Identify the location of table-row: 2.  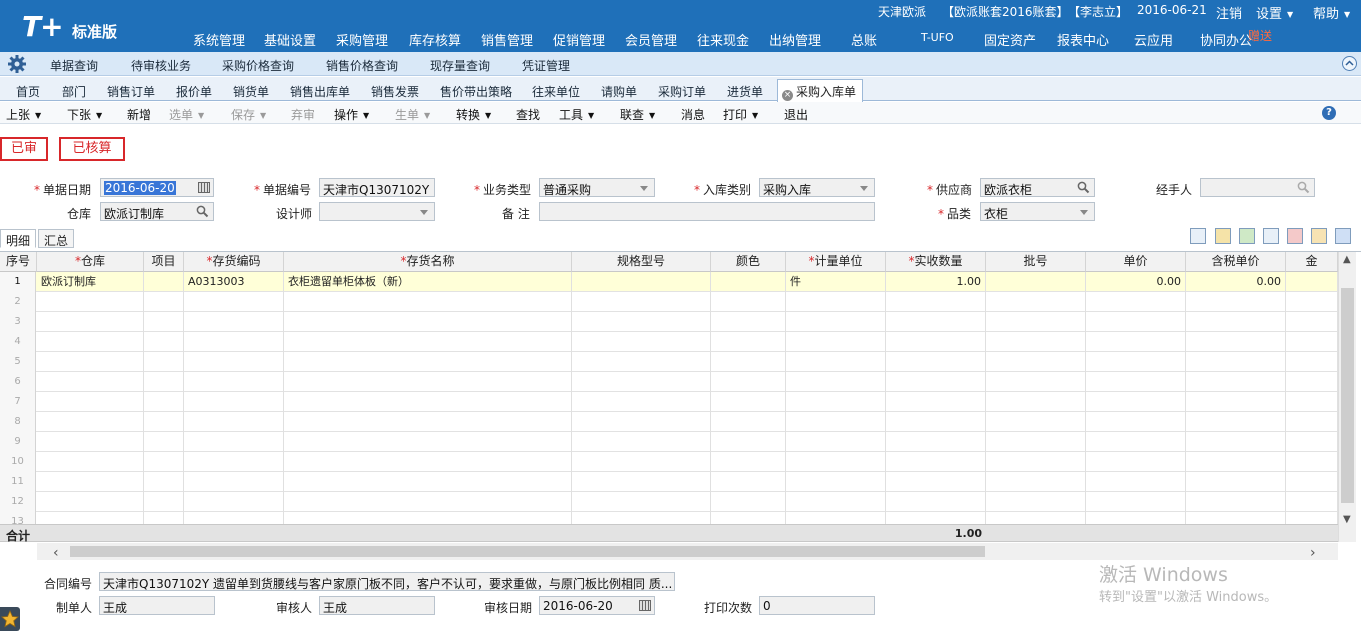
(669, 302).